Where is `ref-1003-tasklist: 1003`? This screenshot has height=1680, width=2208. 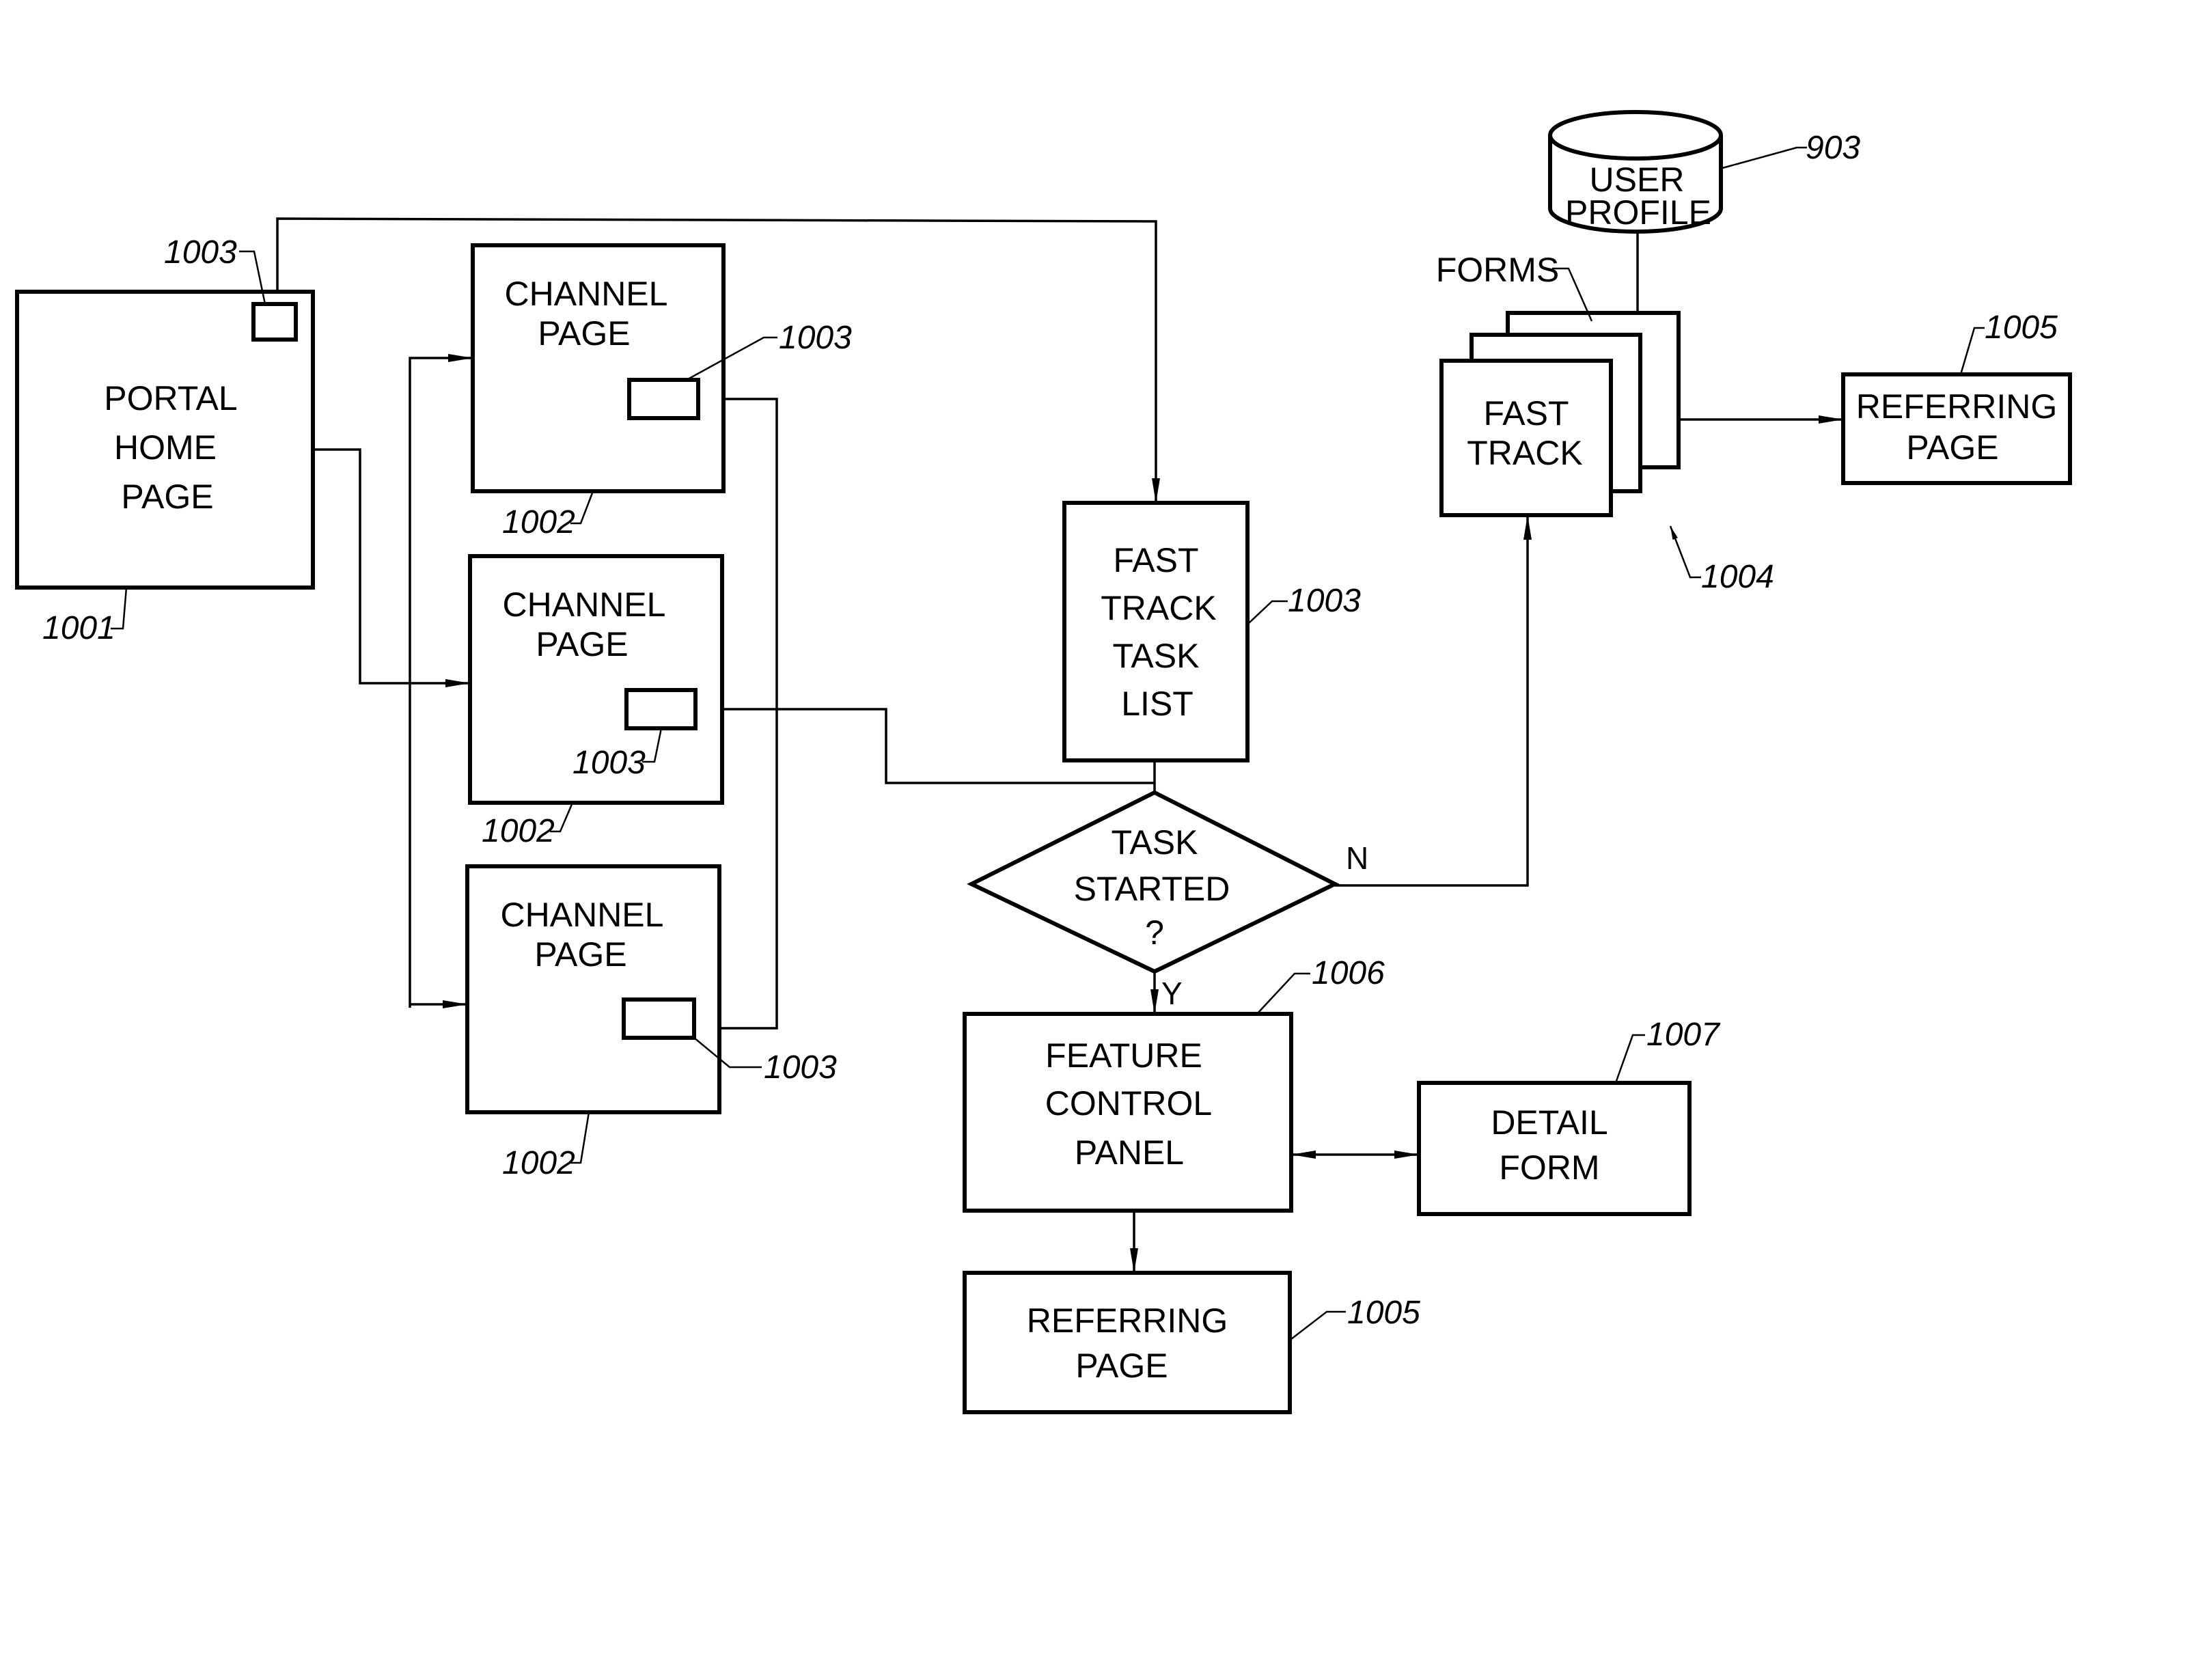 ref-1003-tasklist: 1003 is located at coordinates (1325, 601).